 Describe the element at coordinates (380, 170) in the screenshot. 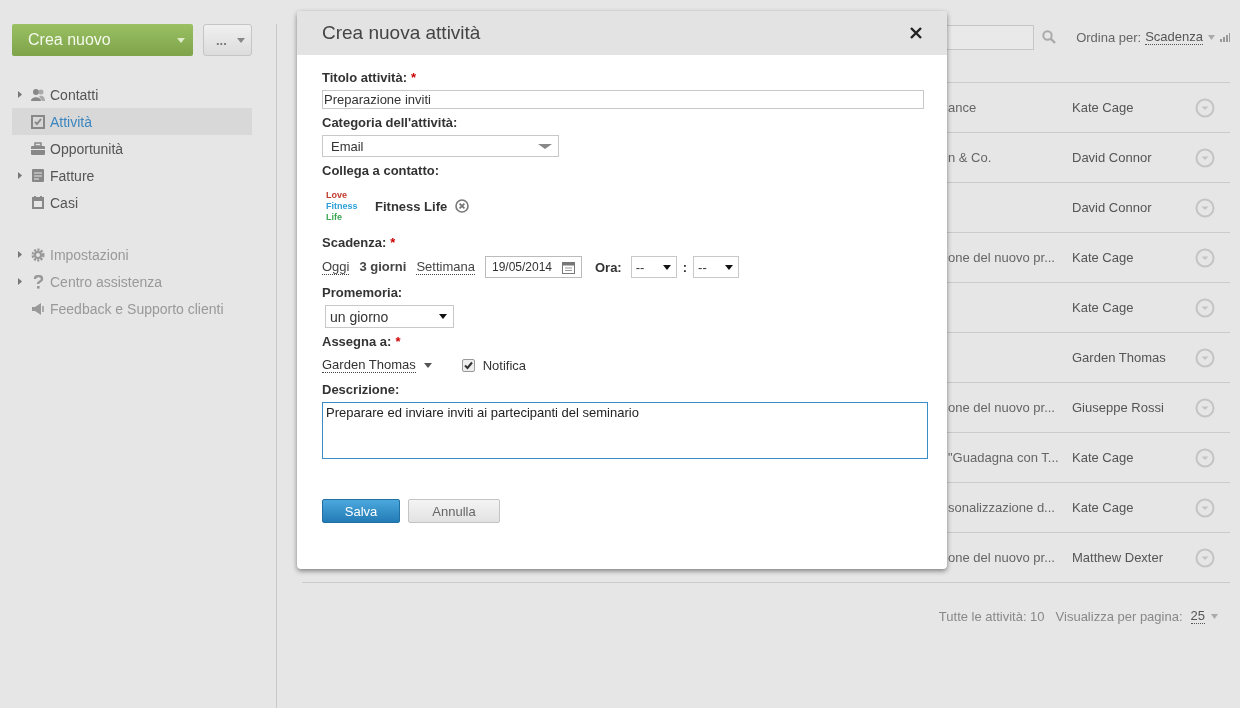

I see `field-label: Collega a contatto:` at that location.